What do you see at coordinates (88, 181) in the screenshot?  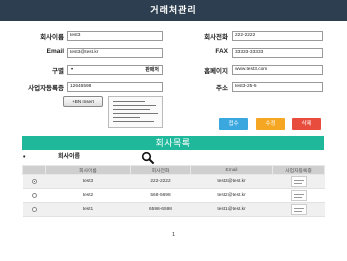 I see `row-name: test3` at bounding box center [88, 181].